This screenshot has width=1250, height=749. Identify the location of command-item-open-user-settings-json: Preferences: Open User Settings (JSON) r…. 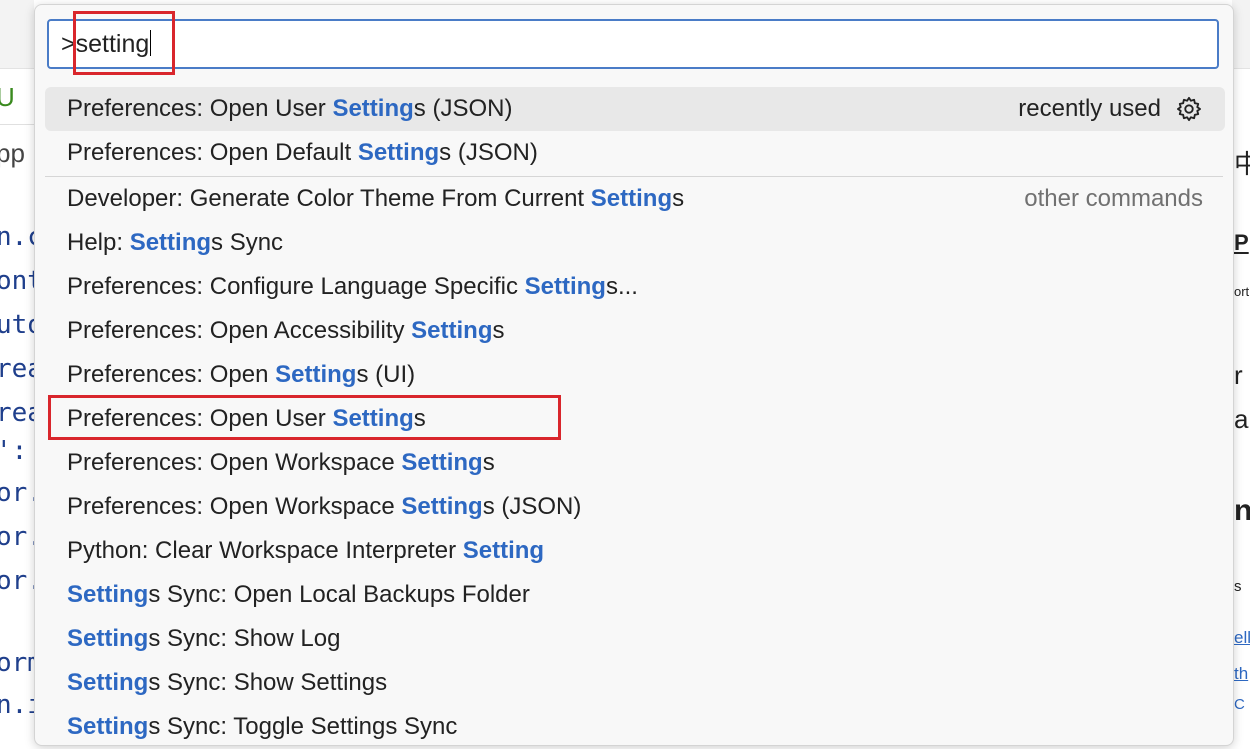
(635, 109).